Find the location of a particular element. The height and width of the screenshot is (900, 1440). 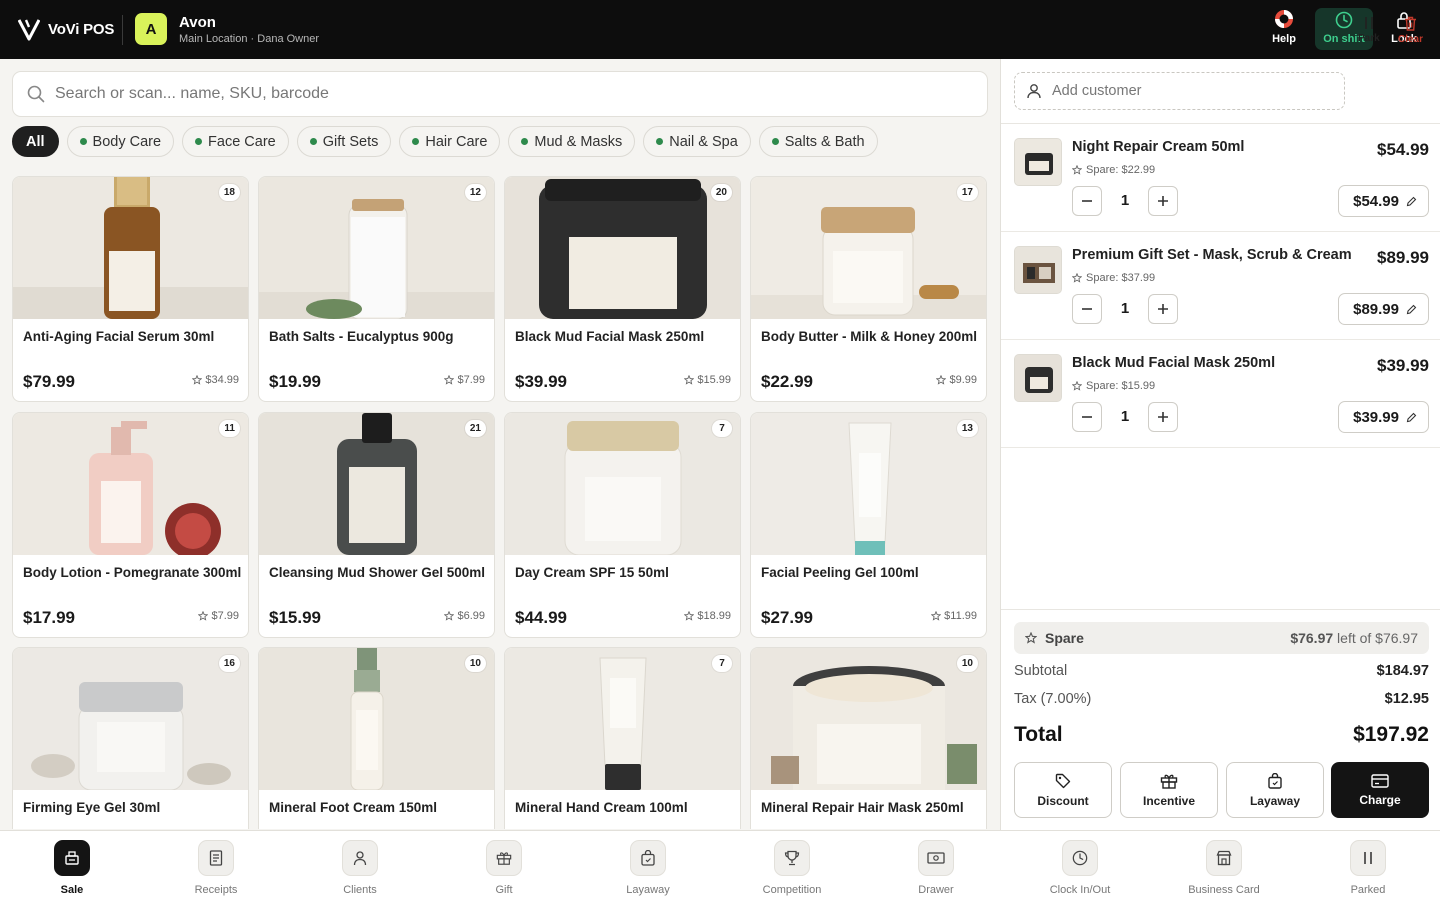

chip-label: Salts & Bath is located at coordinates (824, 141).